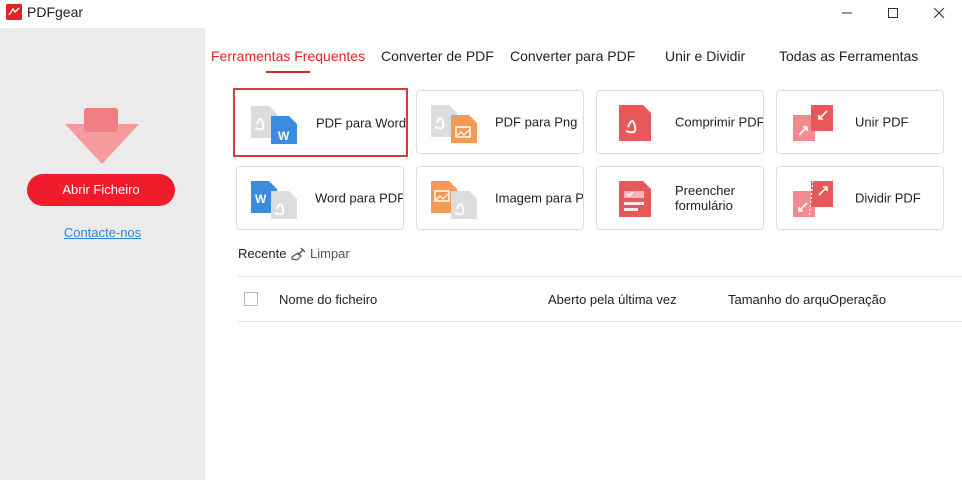  I want to click on select-all-checkbox, so click(251, 299).